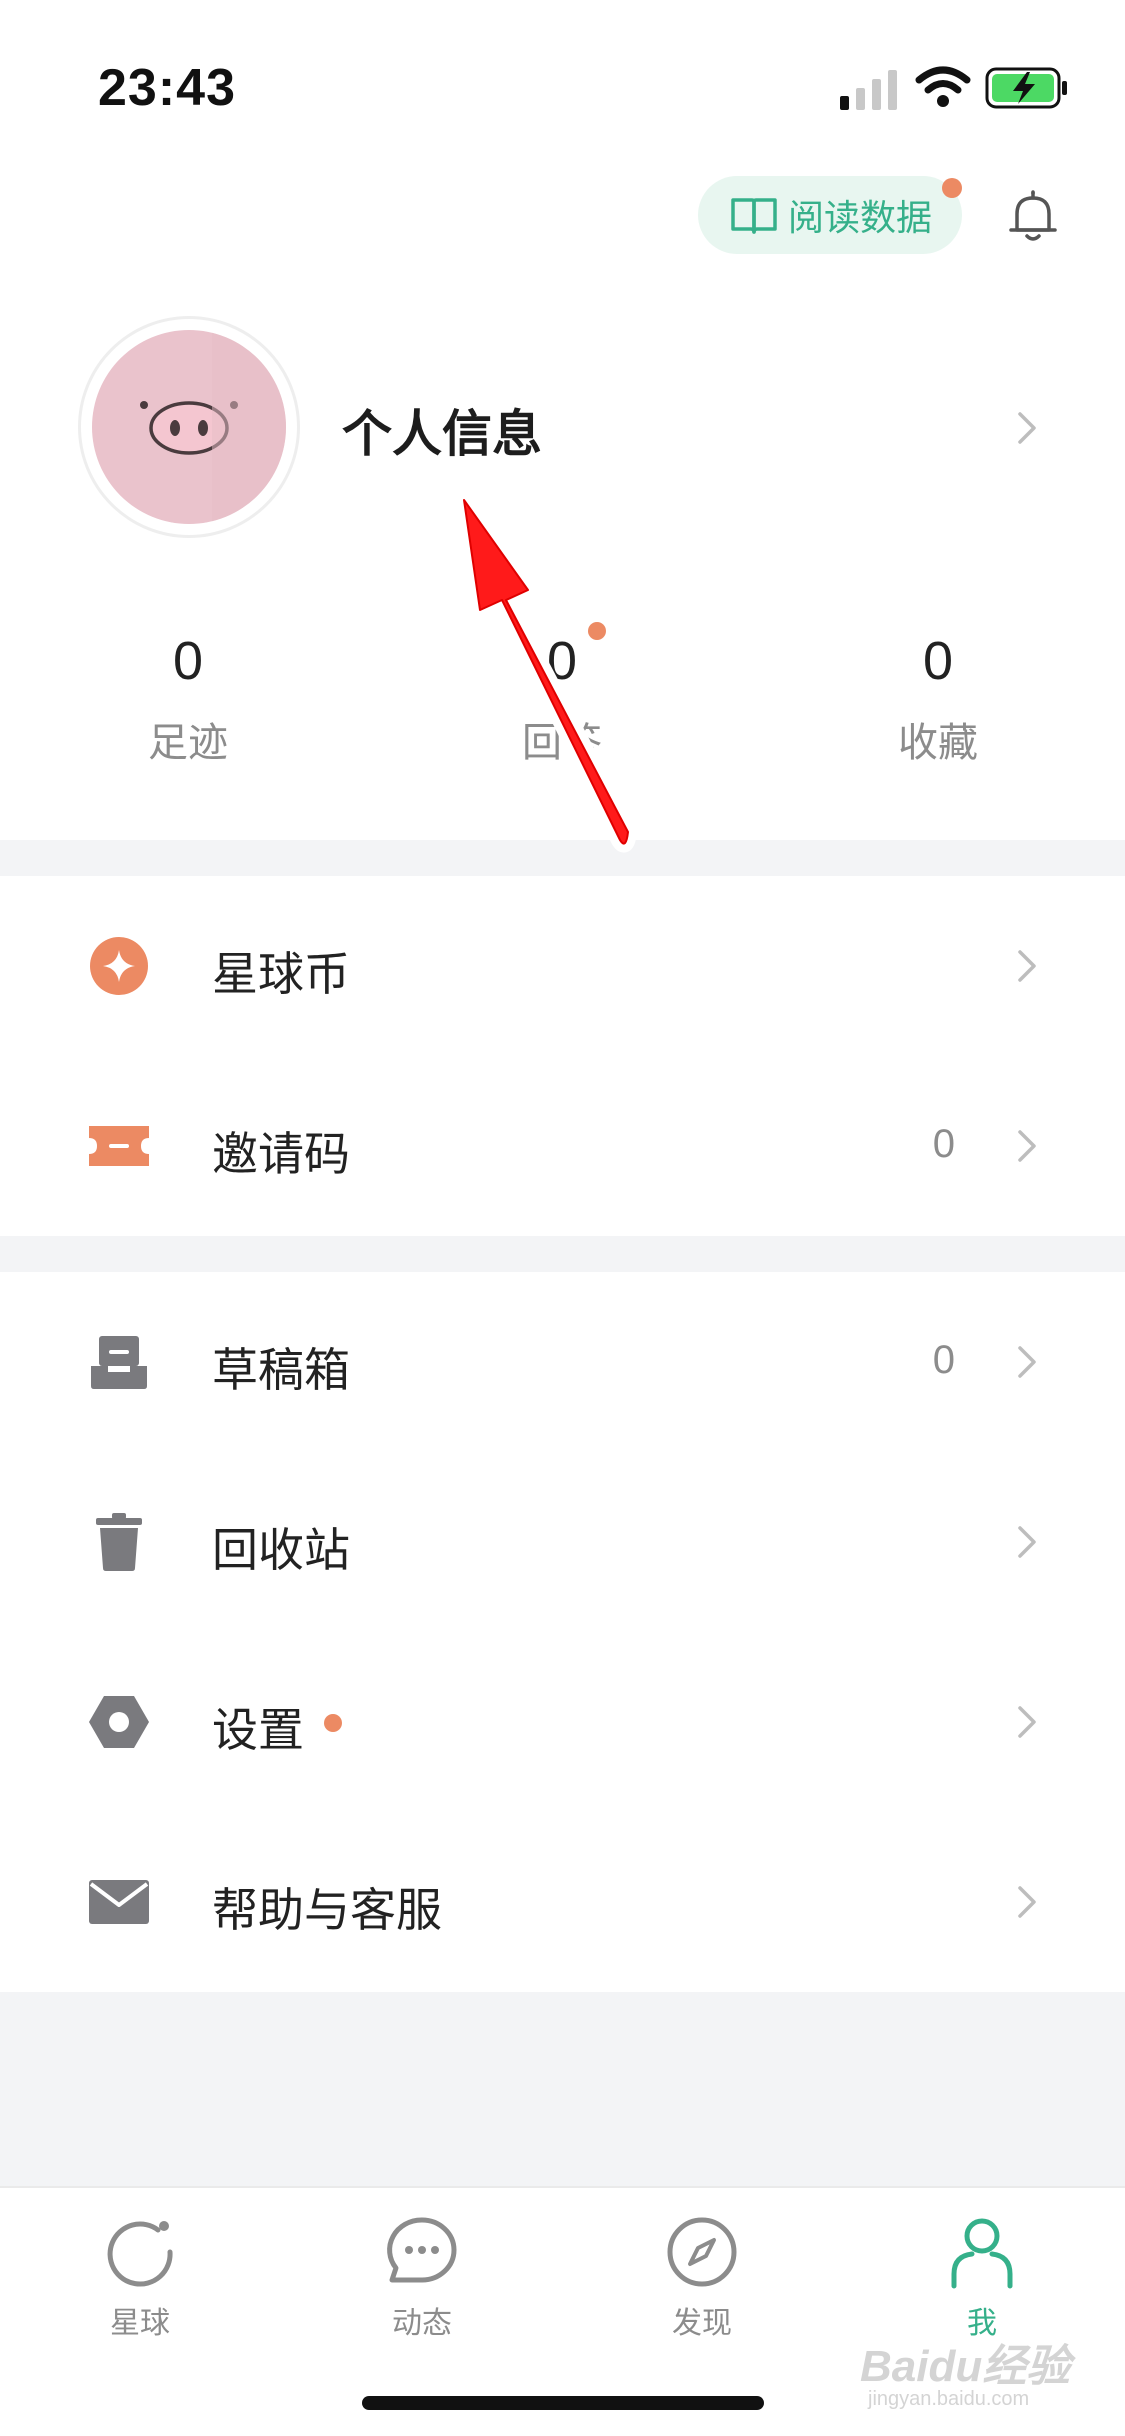  What do you see at coordinates (546, 672) in the screenshot?
I see `annotation-arrow` at bounding box center [546, 672].